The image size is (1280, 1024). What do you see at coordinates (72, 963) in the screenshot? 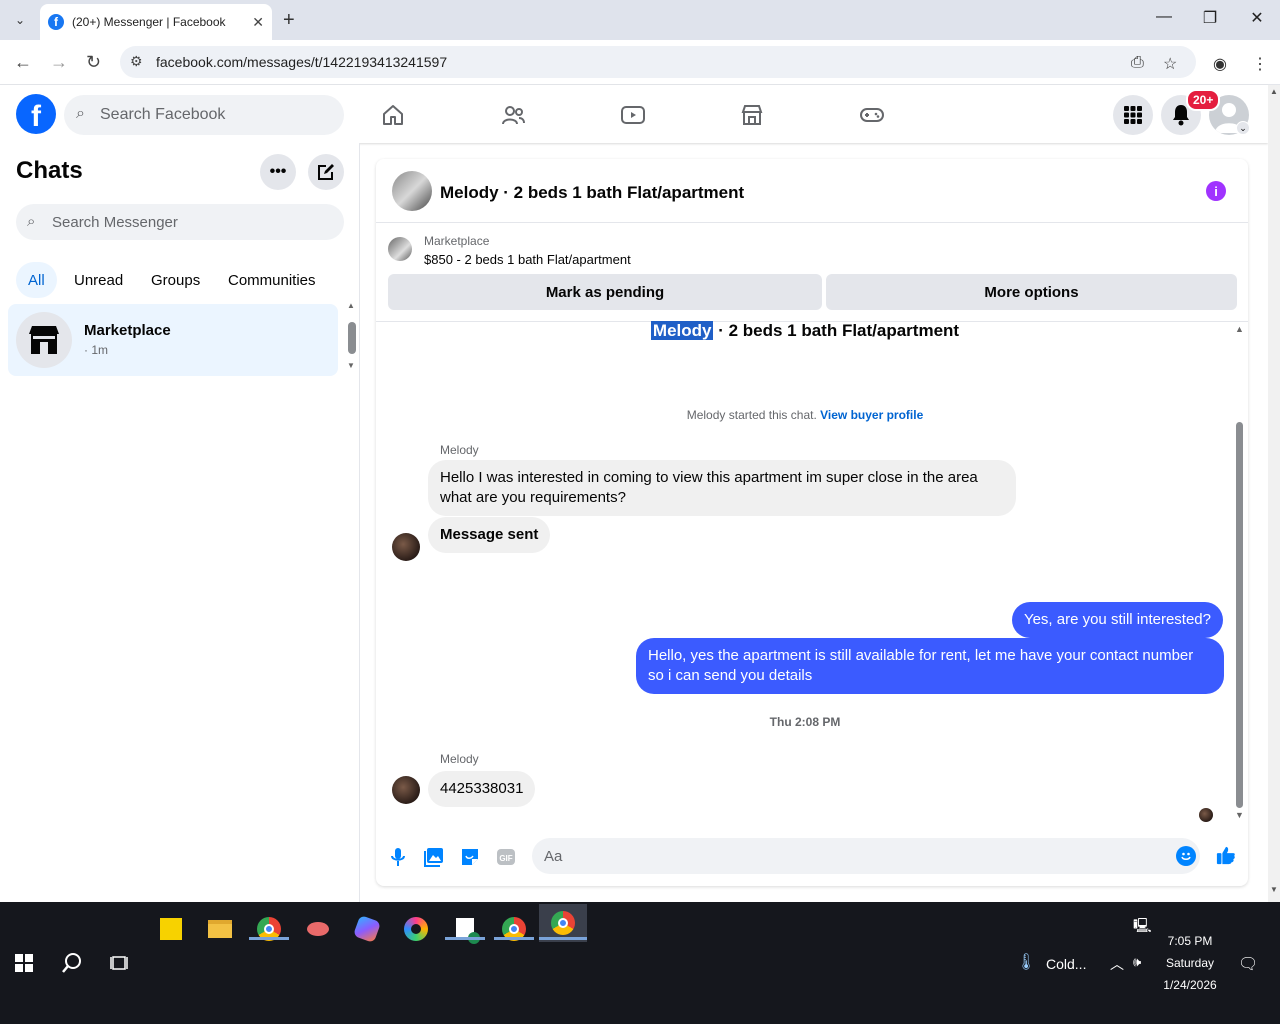
I see `search-icon` at bounding box center [72, 963].